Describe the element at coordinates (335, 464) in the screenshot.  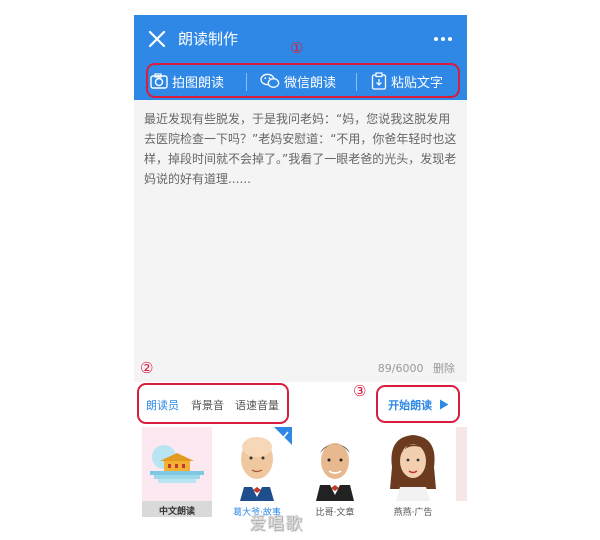
I see `voice-avatar-man` at that location.